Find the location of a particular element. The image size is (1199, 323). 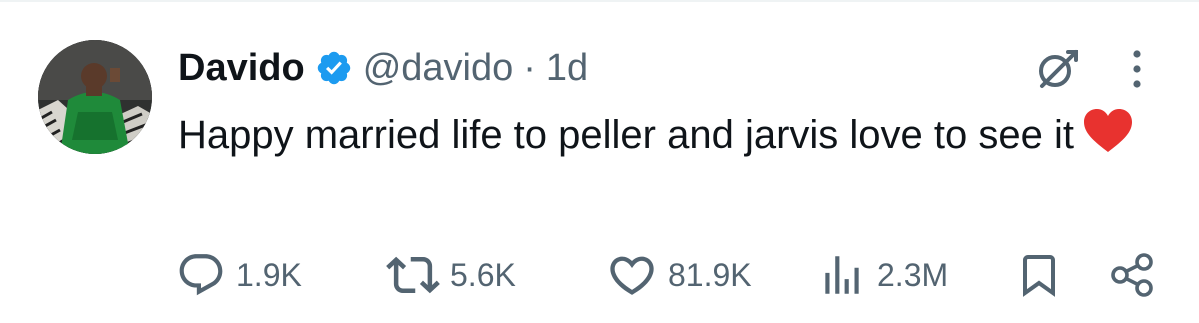

retweet-button: 5.6K is located at coordinates (451, 275).